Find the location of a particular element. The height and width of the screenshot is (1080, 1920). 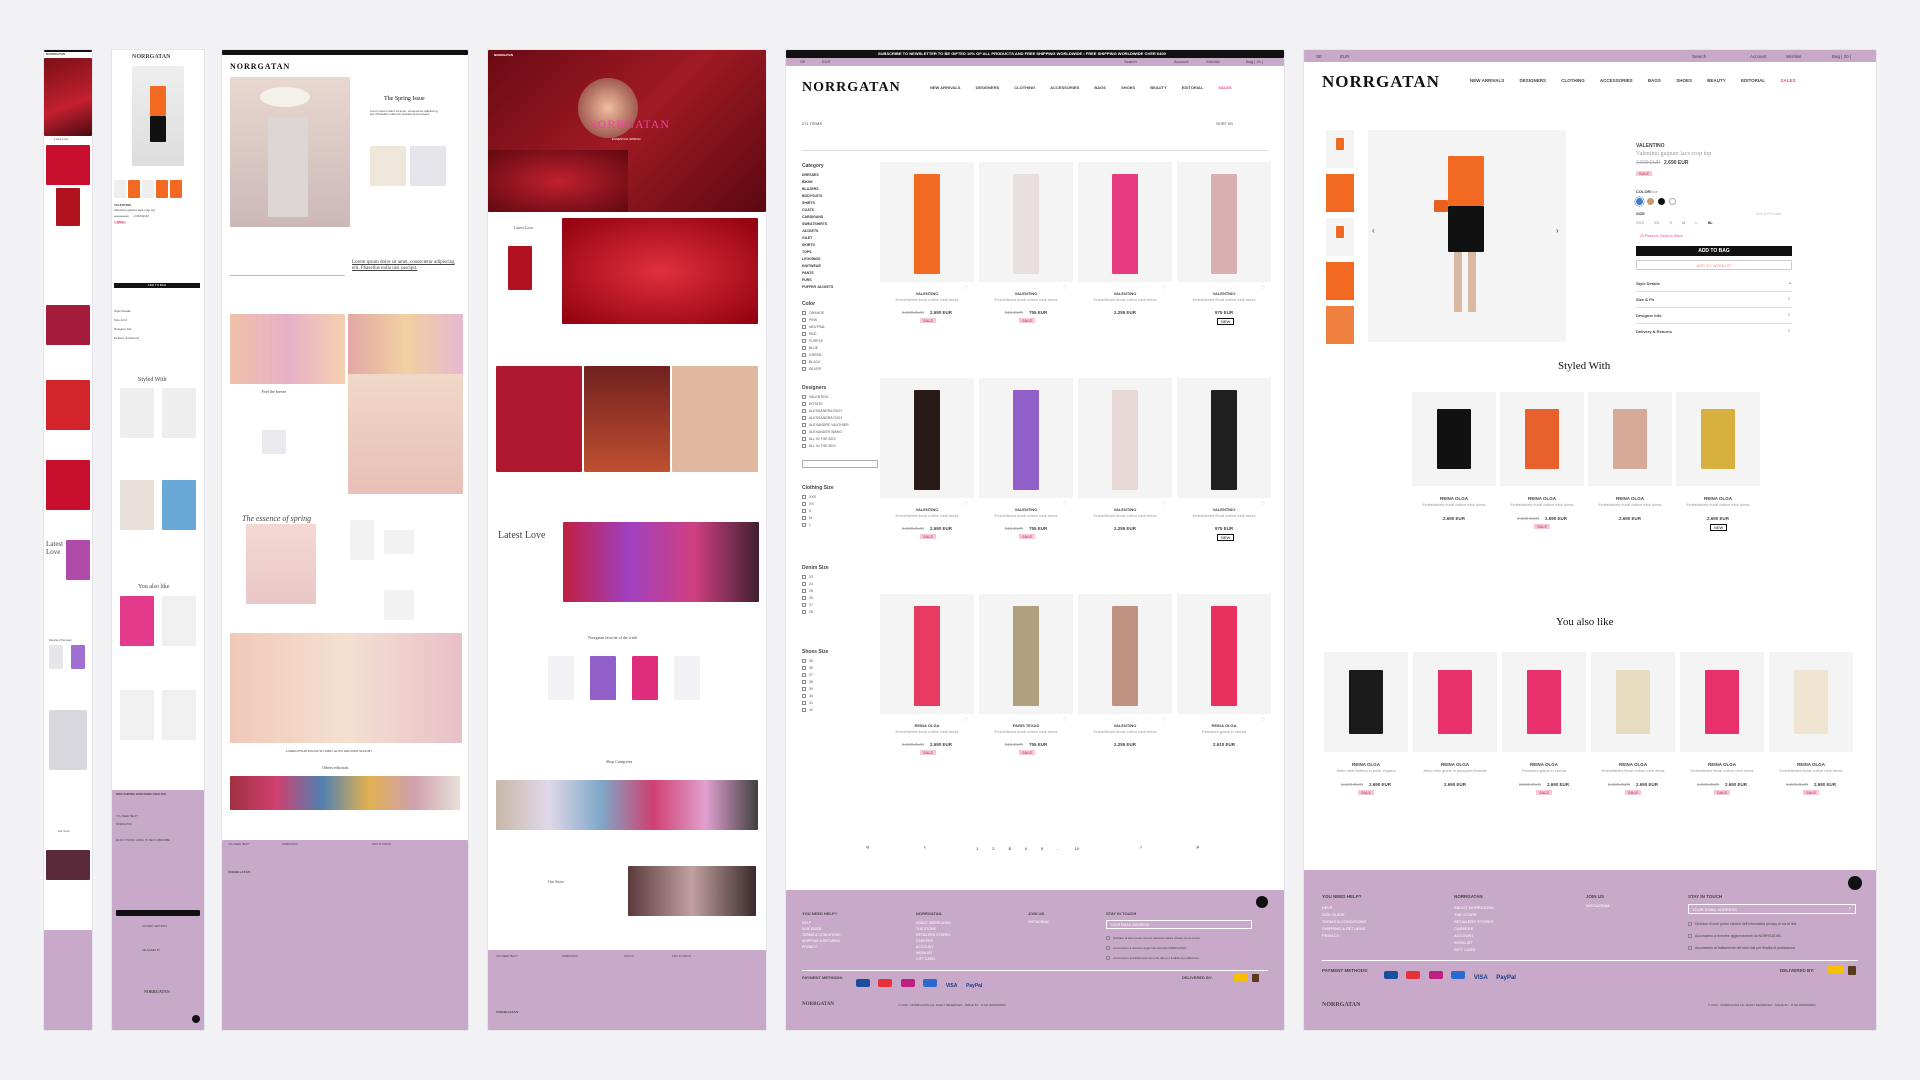

filter-category-item: DRESSES is located at coordinates (817, 175).